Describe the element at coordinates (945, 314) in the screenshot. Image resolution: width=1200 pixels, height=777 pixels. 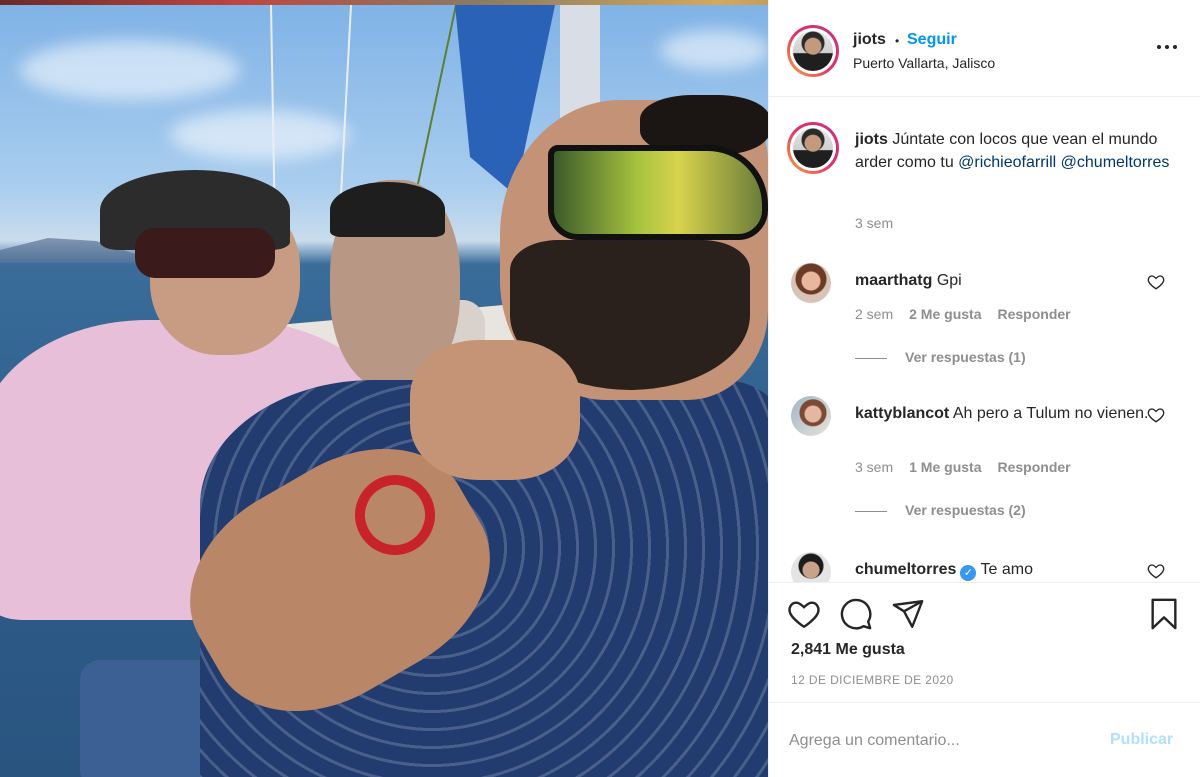
I see `comment-likes: 2 Me gusta` at that location.